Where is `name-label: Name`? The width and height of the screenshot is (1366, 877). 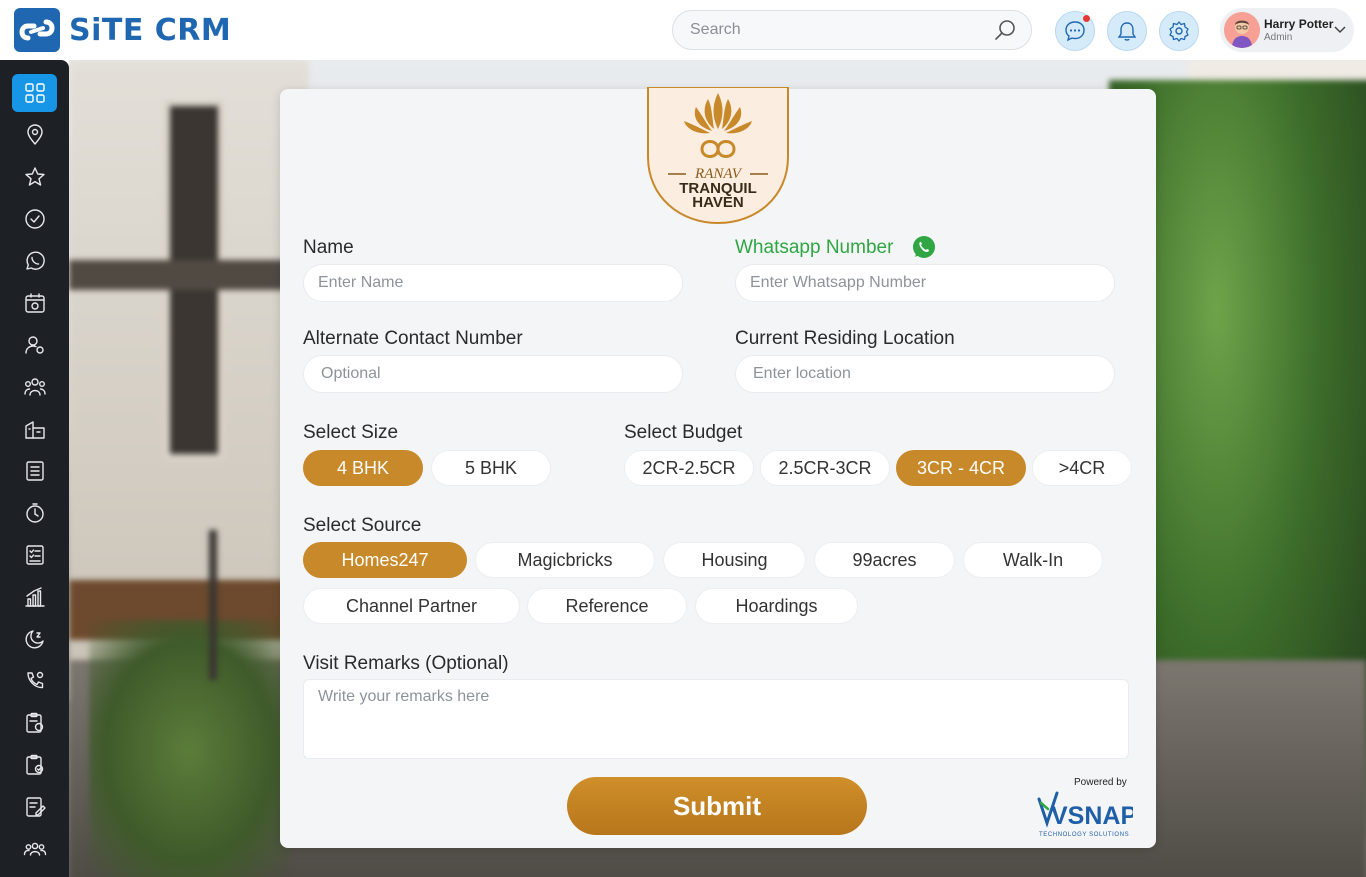
name-label: Name is located at coordinates (328, 247).